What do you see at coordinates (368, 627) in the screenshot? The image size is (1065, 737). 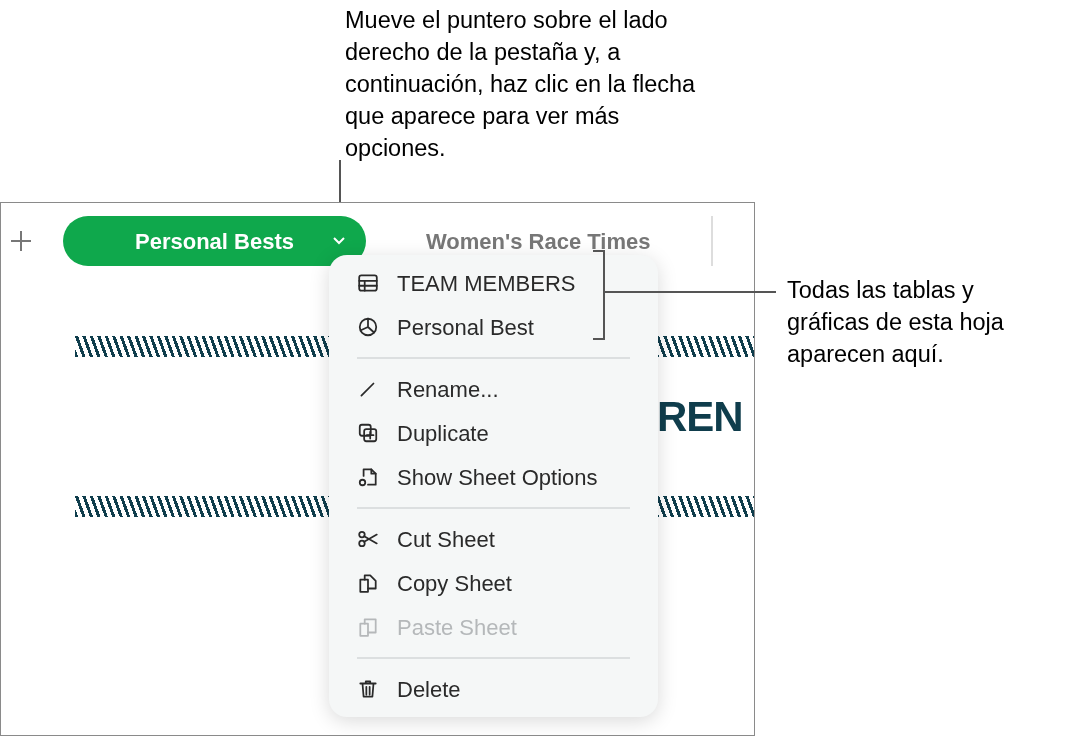 I see `paste-icon` at bounding box center [368, 627].